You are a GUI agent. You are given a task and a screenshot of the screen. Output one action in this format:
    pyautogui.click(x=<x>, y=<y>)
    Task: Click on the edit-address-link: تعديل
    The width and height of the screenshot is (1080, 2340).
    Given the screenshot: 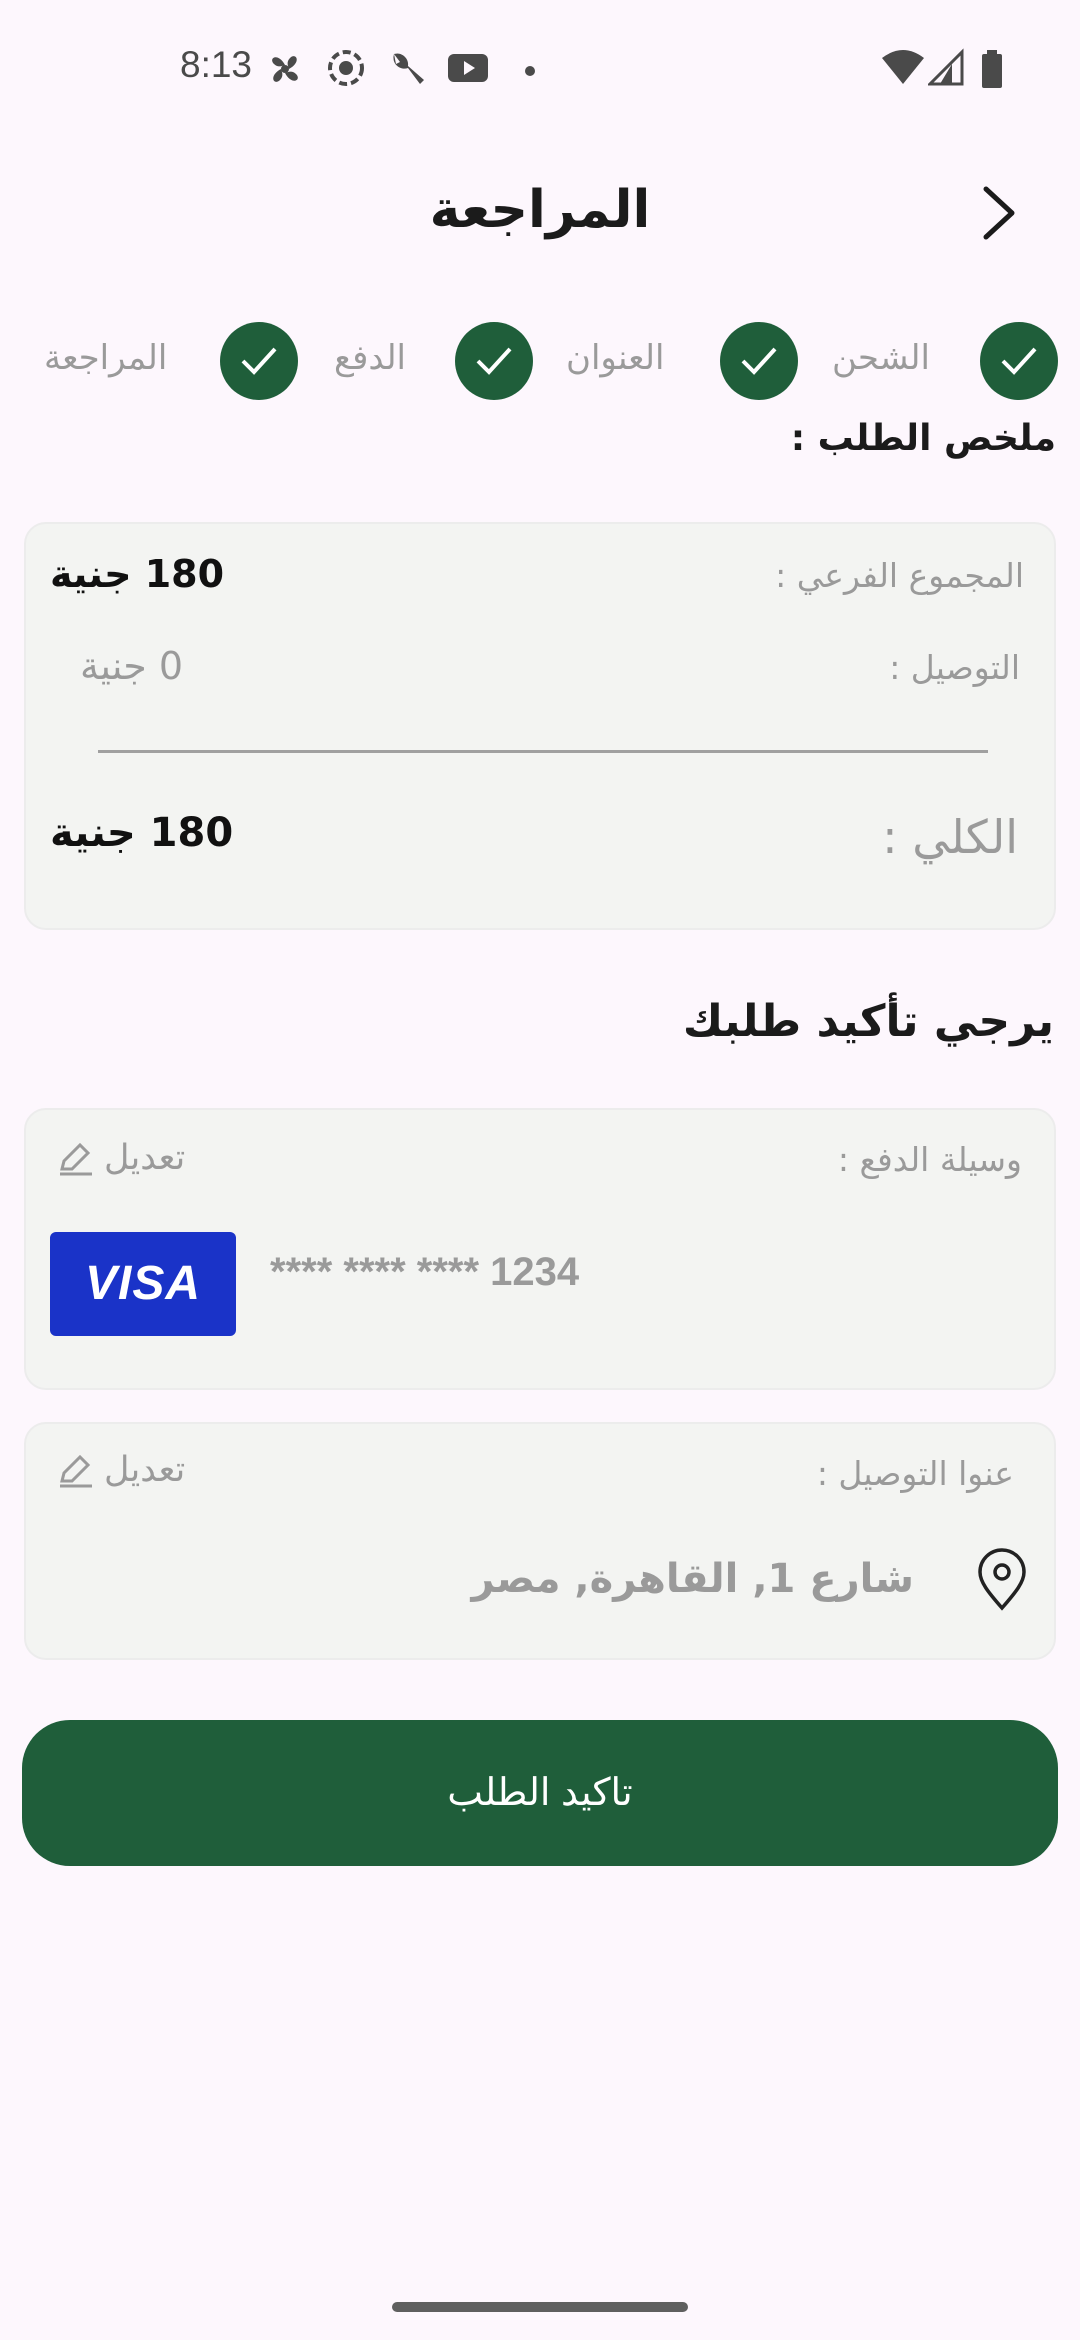 What is the action you would take?
    pyautogui.click(x=120, y=1470)
    